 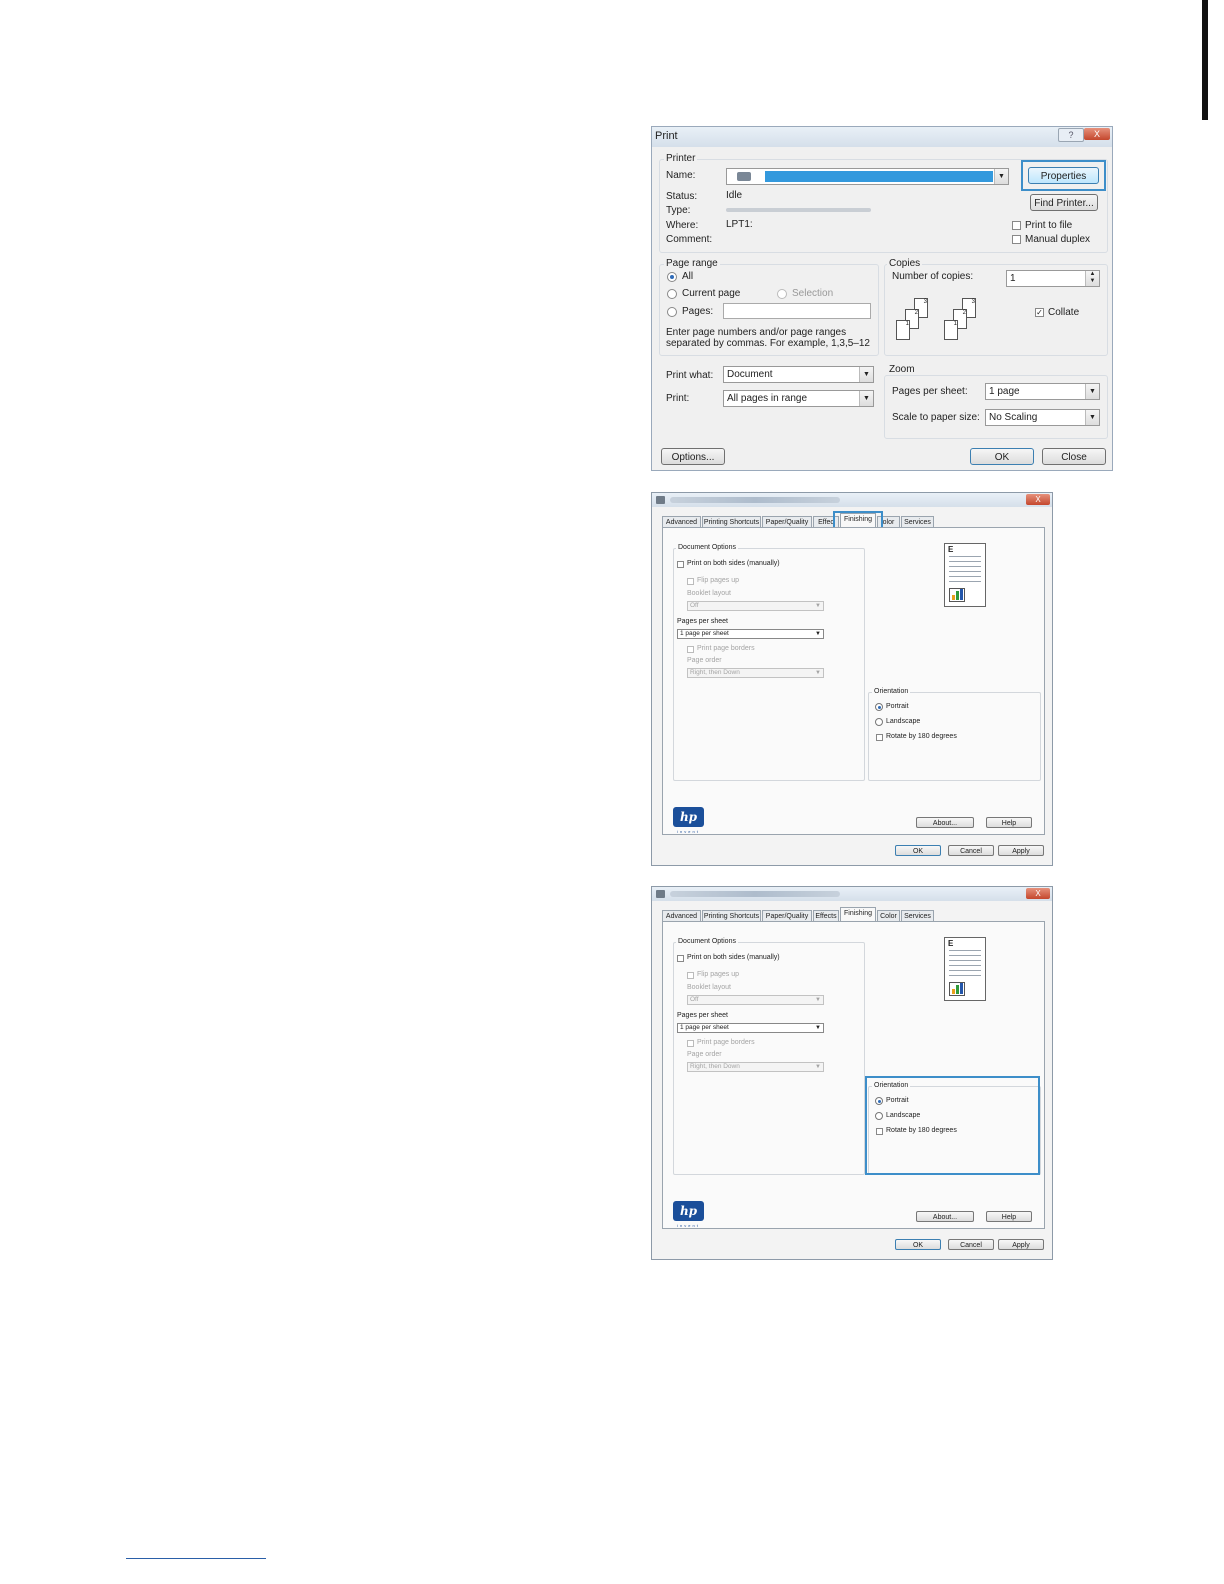 I want to click on print-what-value: Document, so click(x=750, y=374).